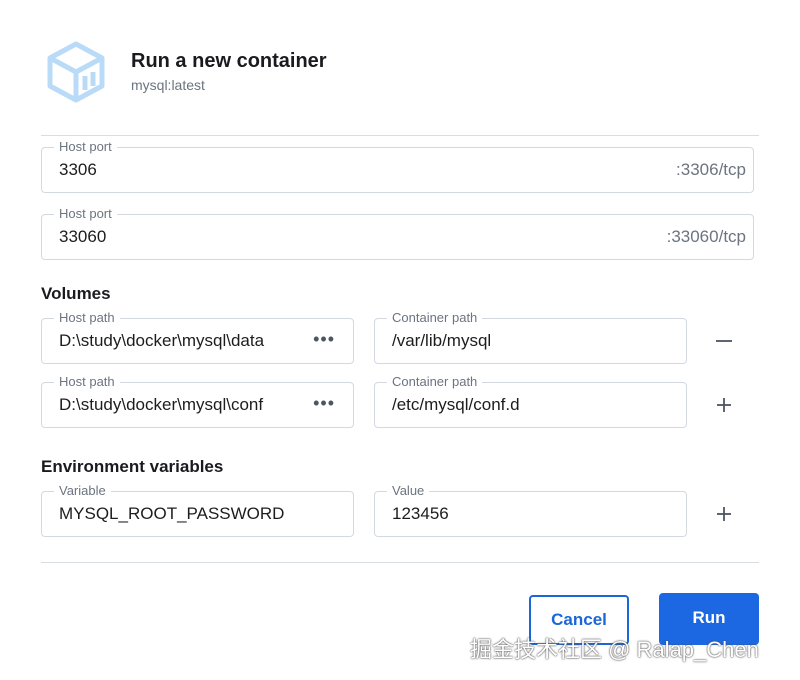 This screenshot has width=800, height=680. I want to click on container-port-suffix: :33060/tcp, so click(706, 236).